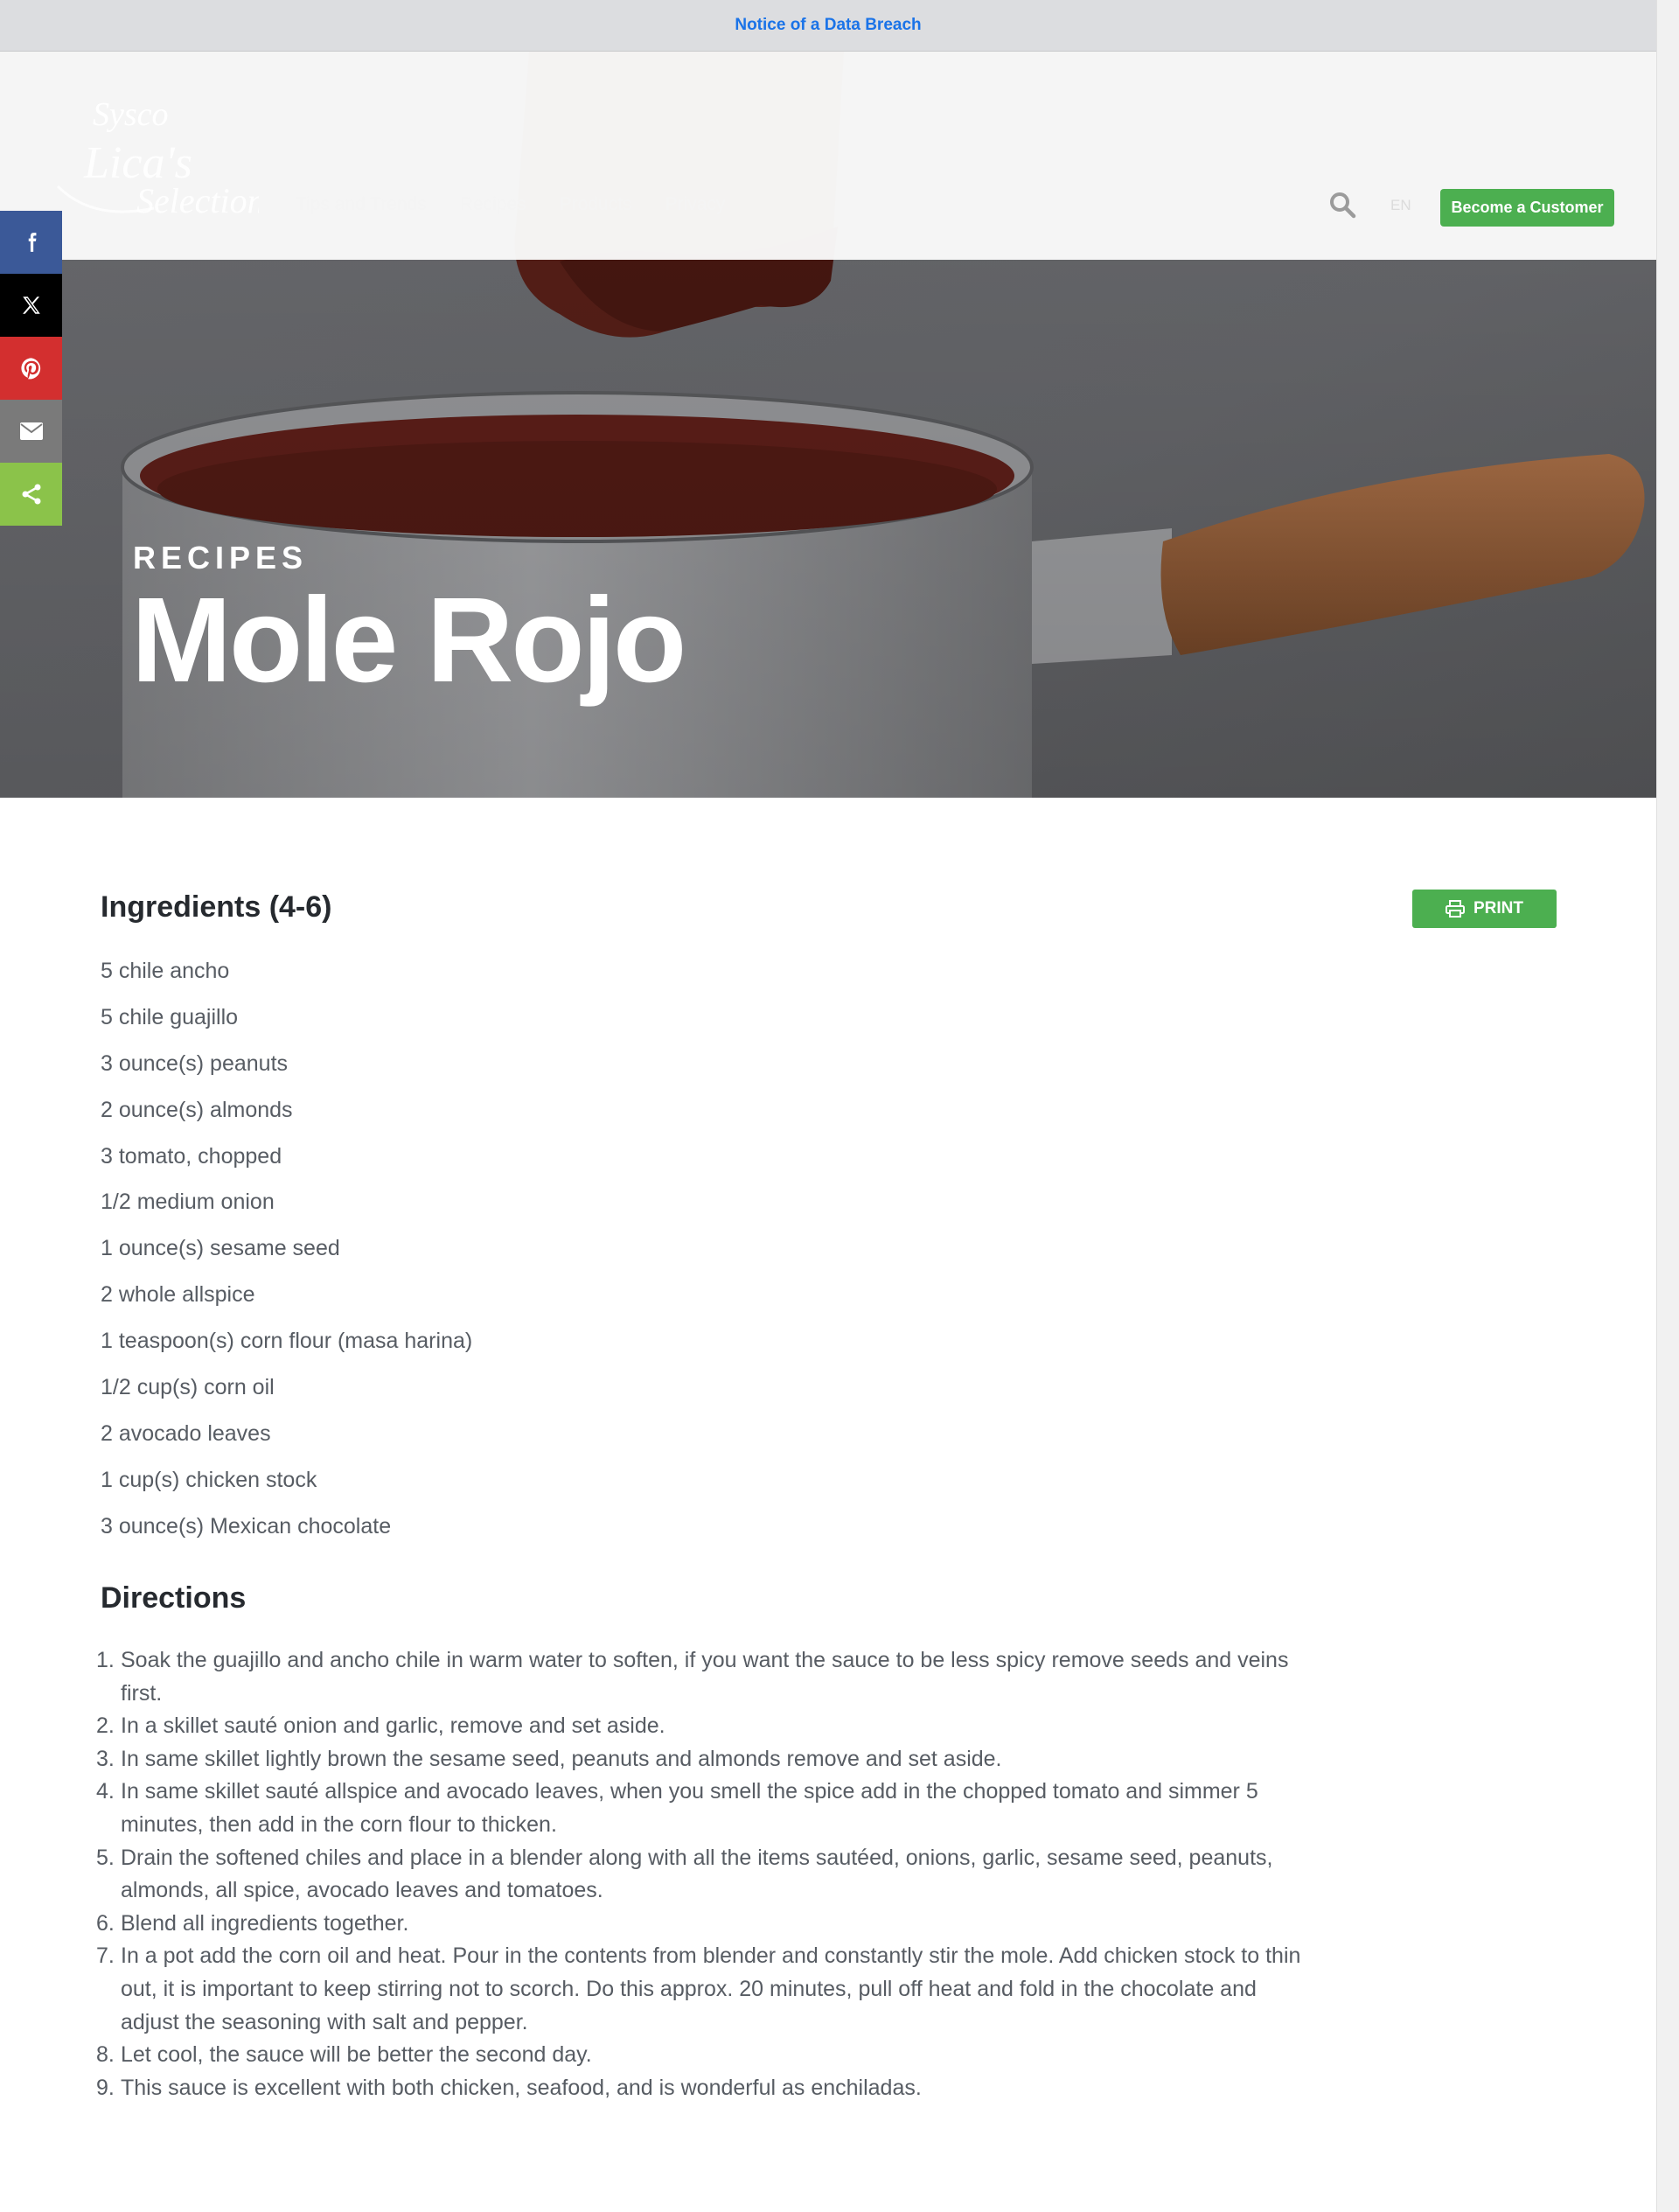 This screenshot has height=2212, width=1679. Describe the element at coordinates (105, 1726) in the screenshot. I see `step-number: 2.` at that location.